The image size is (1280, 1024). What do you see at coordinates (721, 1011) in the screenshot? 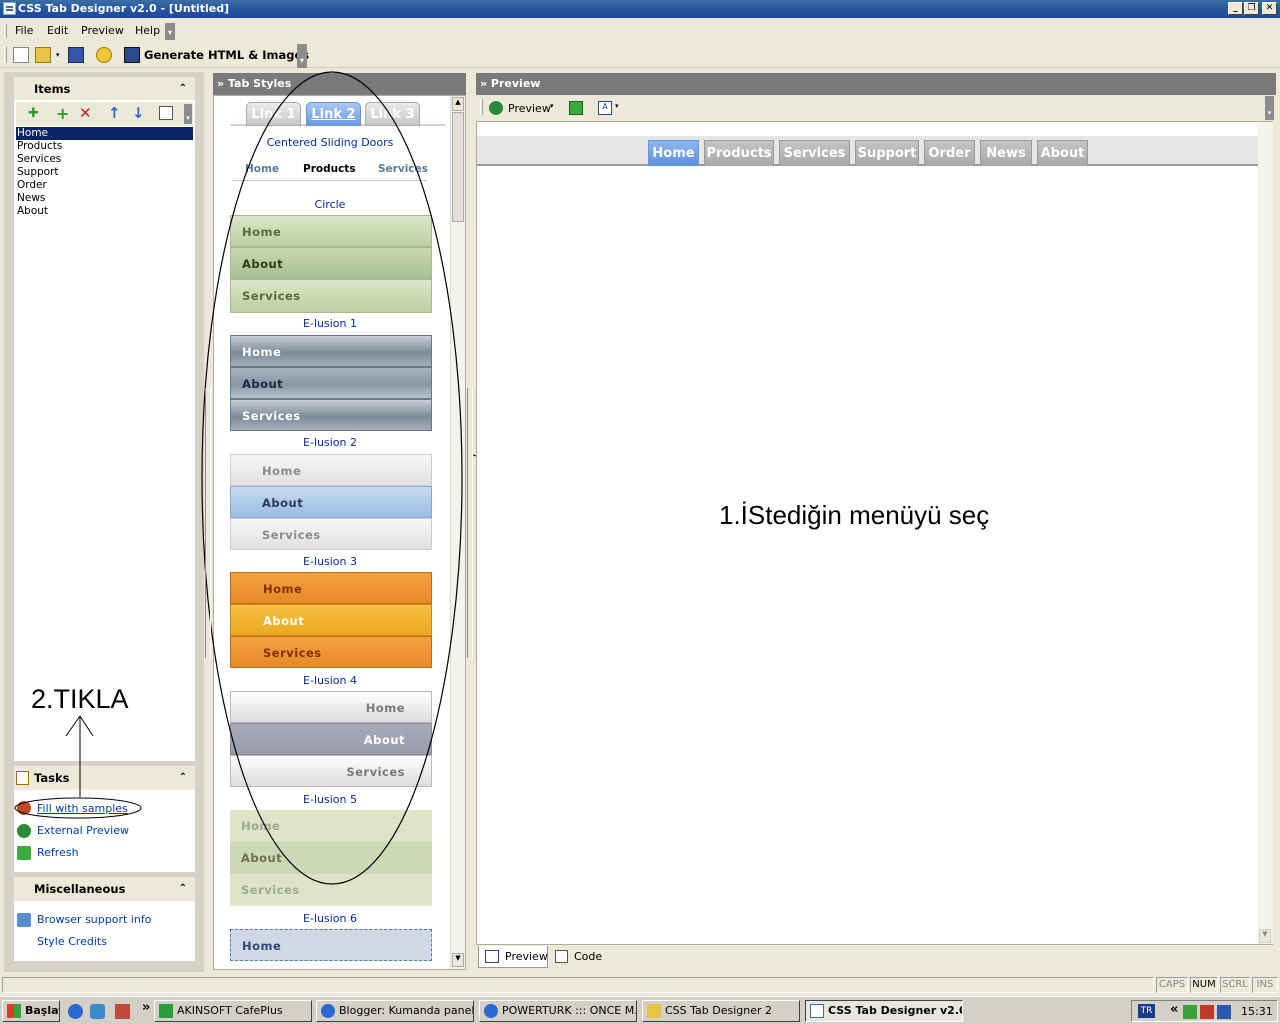
I see `taskbar-button: CSS Tab Designer 2` at bounding box center [721, 1011].